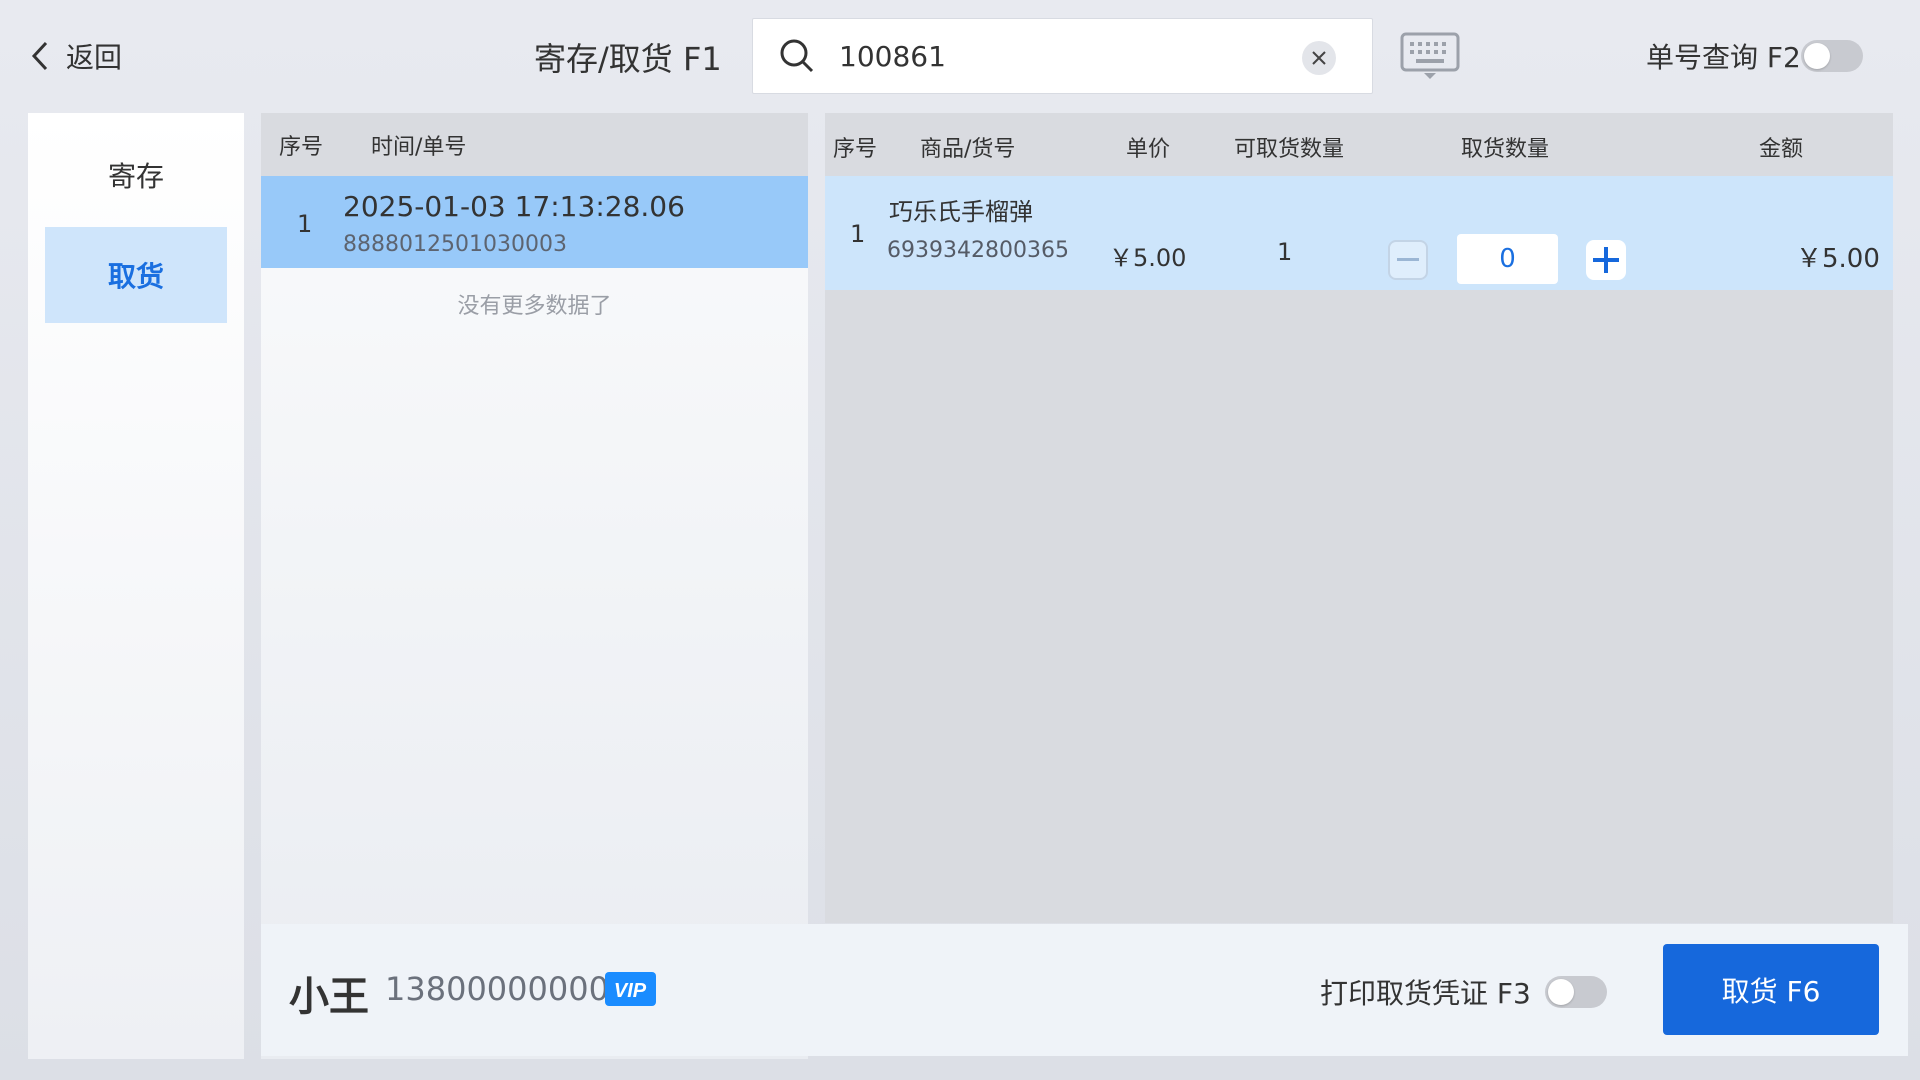 Image resolution: width=1920 pixels, height=1080 pixels. What do you see at coordinates (1576, 992) in the screenshot?
I see `print-receipt-toggle` at bounding box center [1576, 992].